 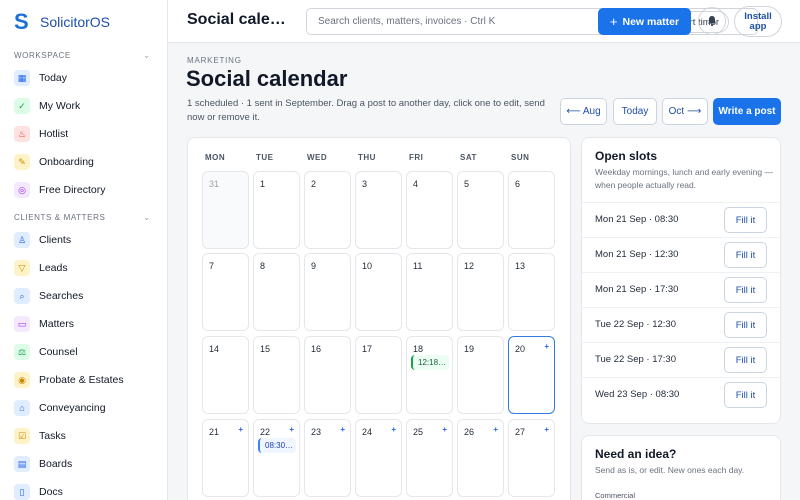 I want to click on calendar-day: 15, so click(x=276, y=375).